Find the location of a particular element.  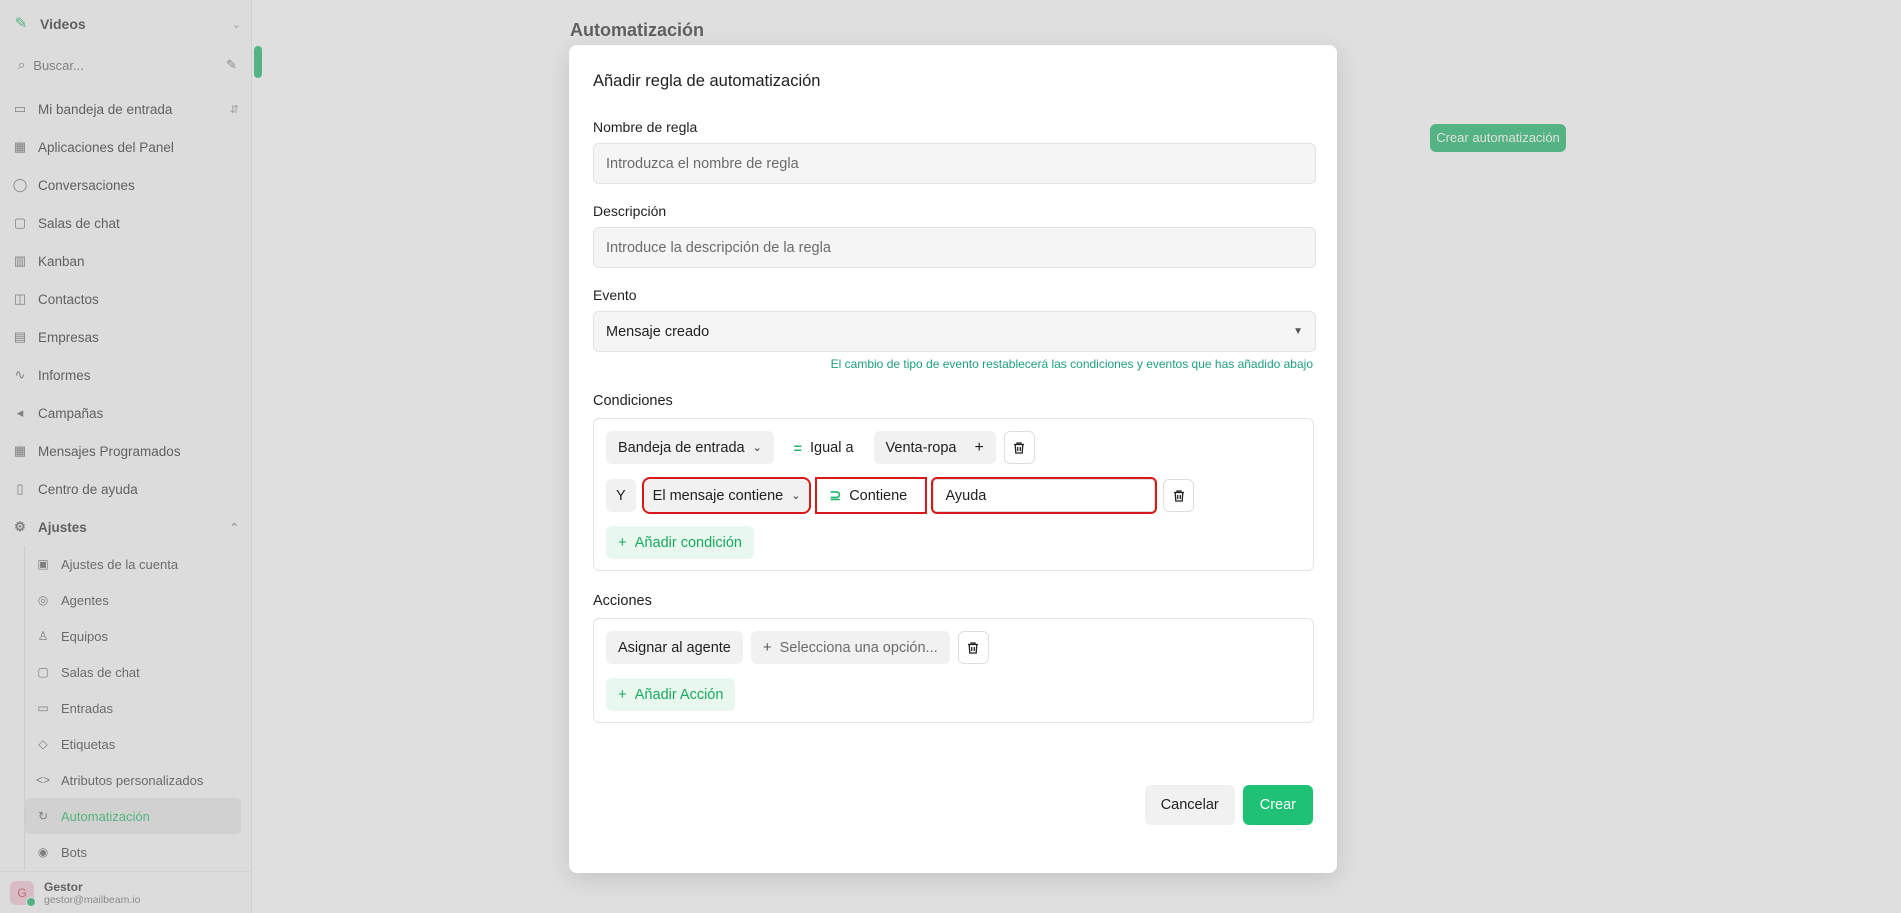

description-input is located at coordinates (954, 247).